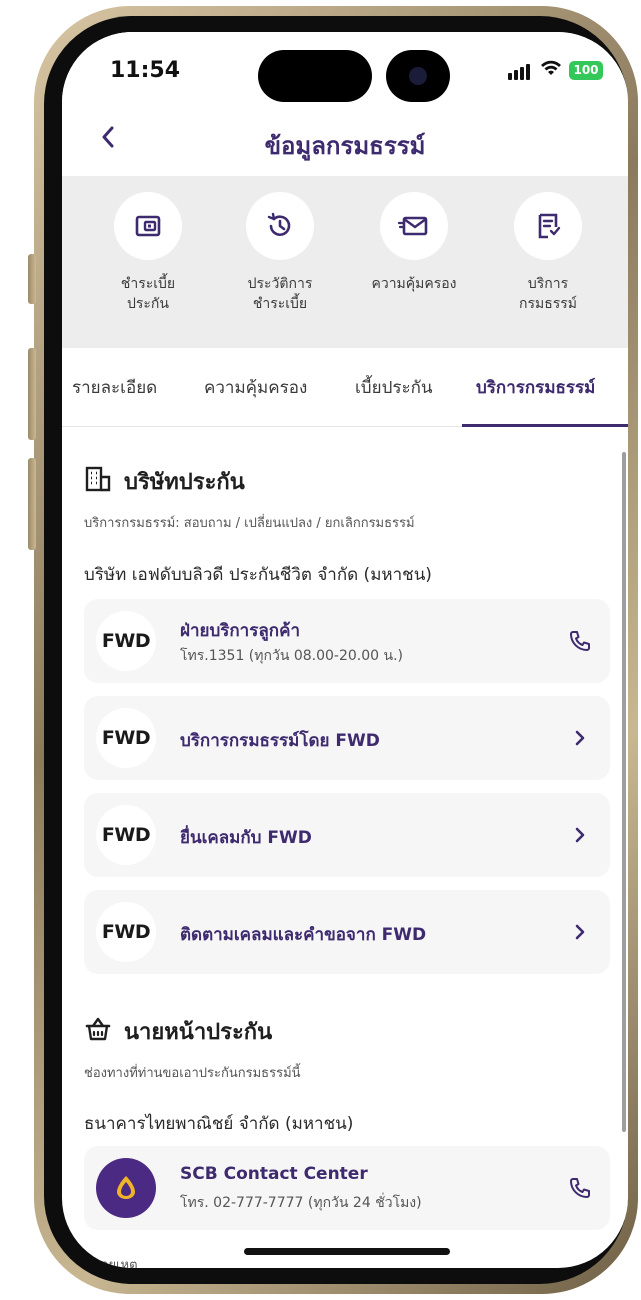  Describe the element at coordinates (624, 792) in the screenshot. I see `scrollbar` at that location.